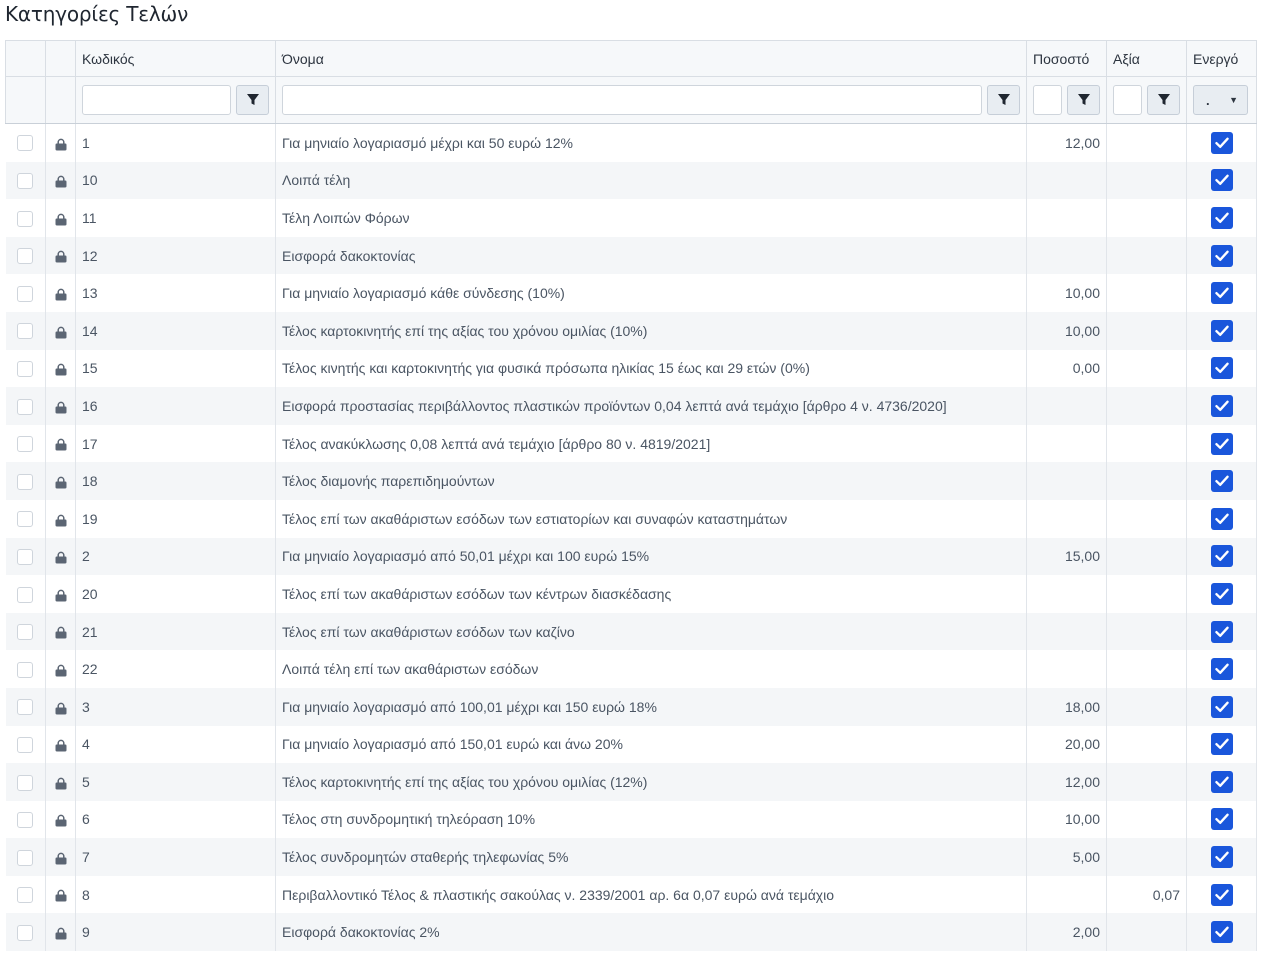  What do you see at coordinates (1163, 100) in the screenshot?
I see `value-filter-button` at bounding box center [1163, 100].